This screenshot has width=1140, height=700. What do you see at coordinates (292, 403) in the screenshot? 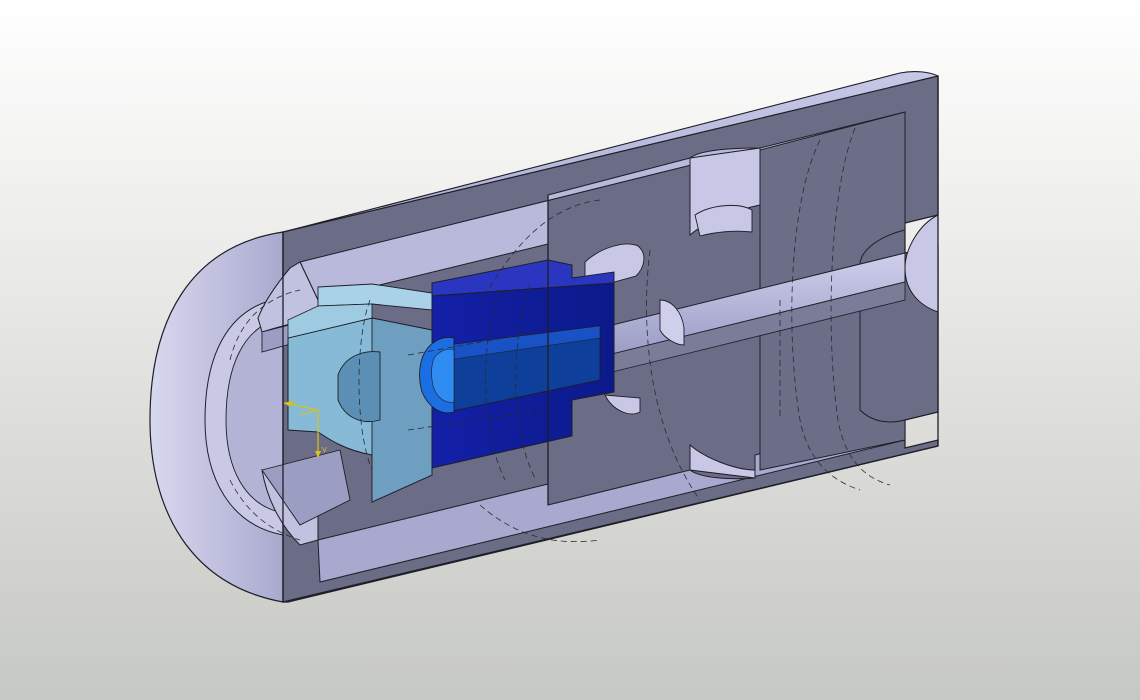
I see `triad-x-label: H` at bounding box center [292, 403].